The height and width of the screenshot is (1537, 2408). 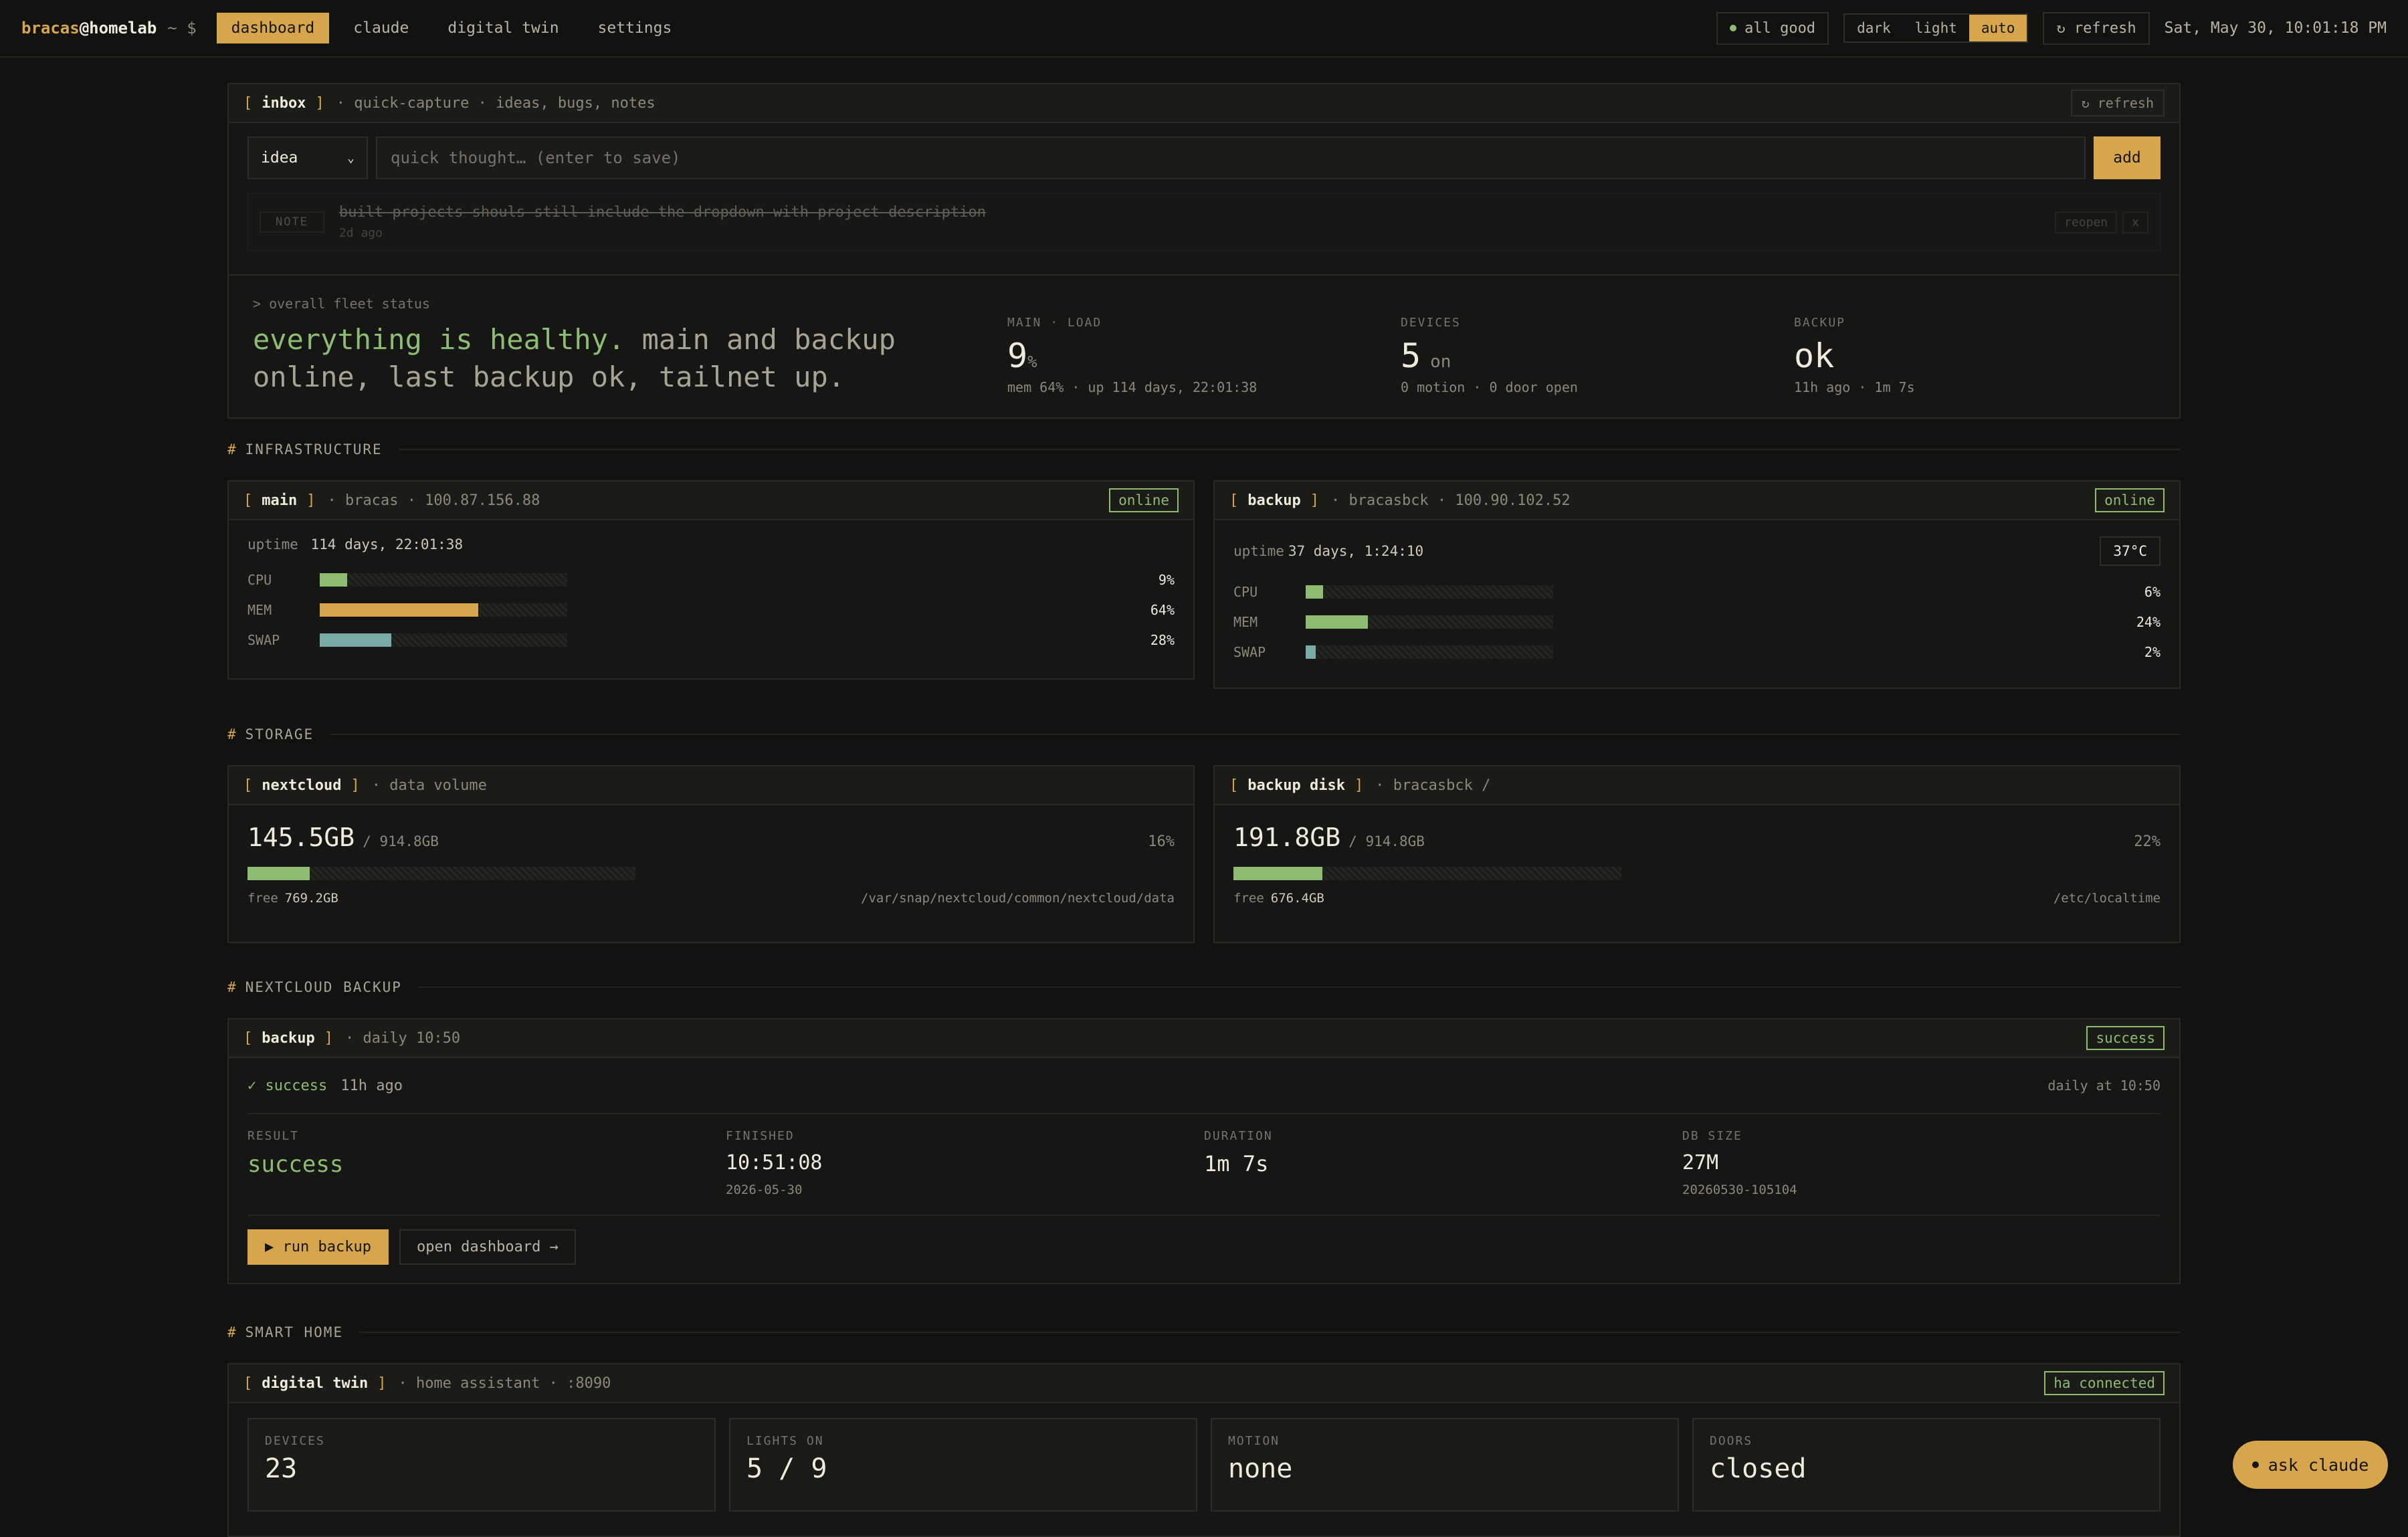 What do you see at coordinates (1356, 551) in the screenshot?
I see `uptime-value: 37 days, 1:24:10` at bounding box center [1356, 551].